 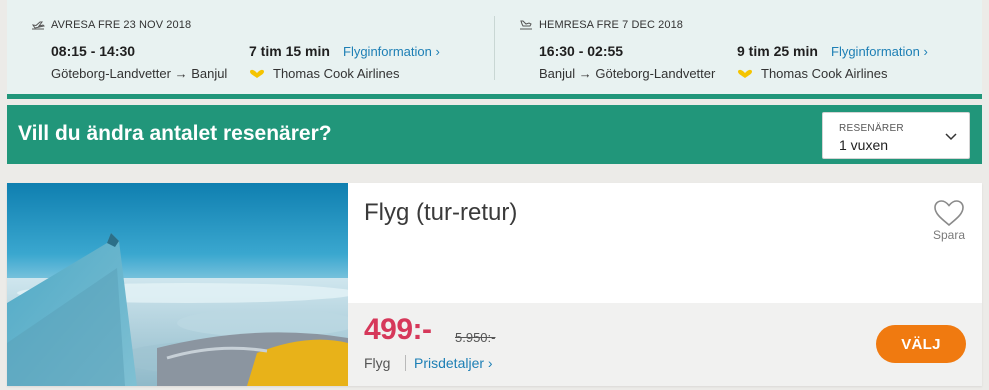 I want to click on travelers-banner-title: Vill du ändra antalet resenärer?, so click(x=175, y=133).